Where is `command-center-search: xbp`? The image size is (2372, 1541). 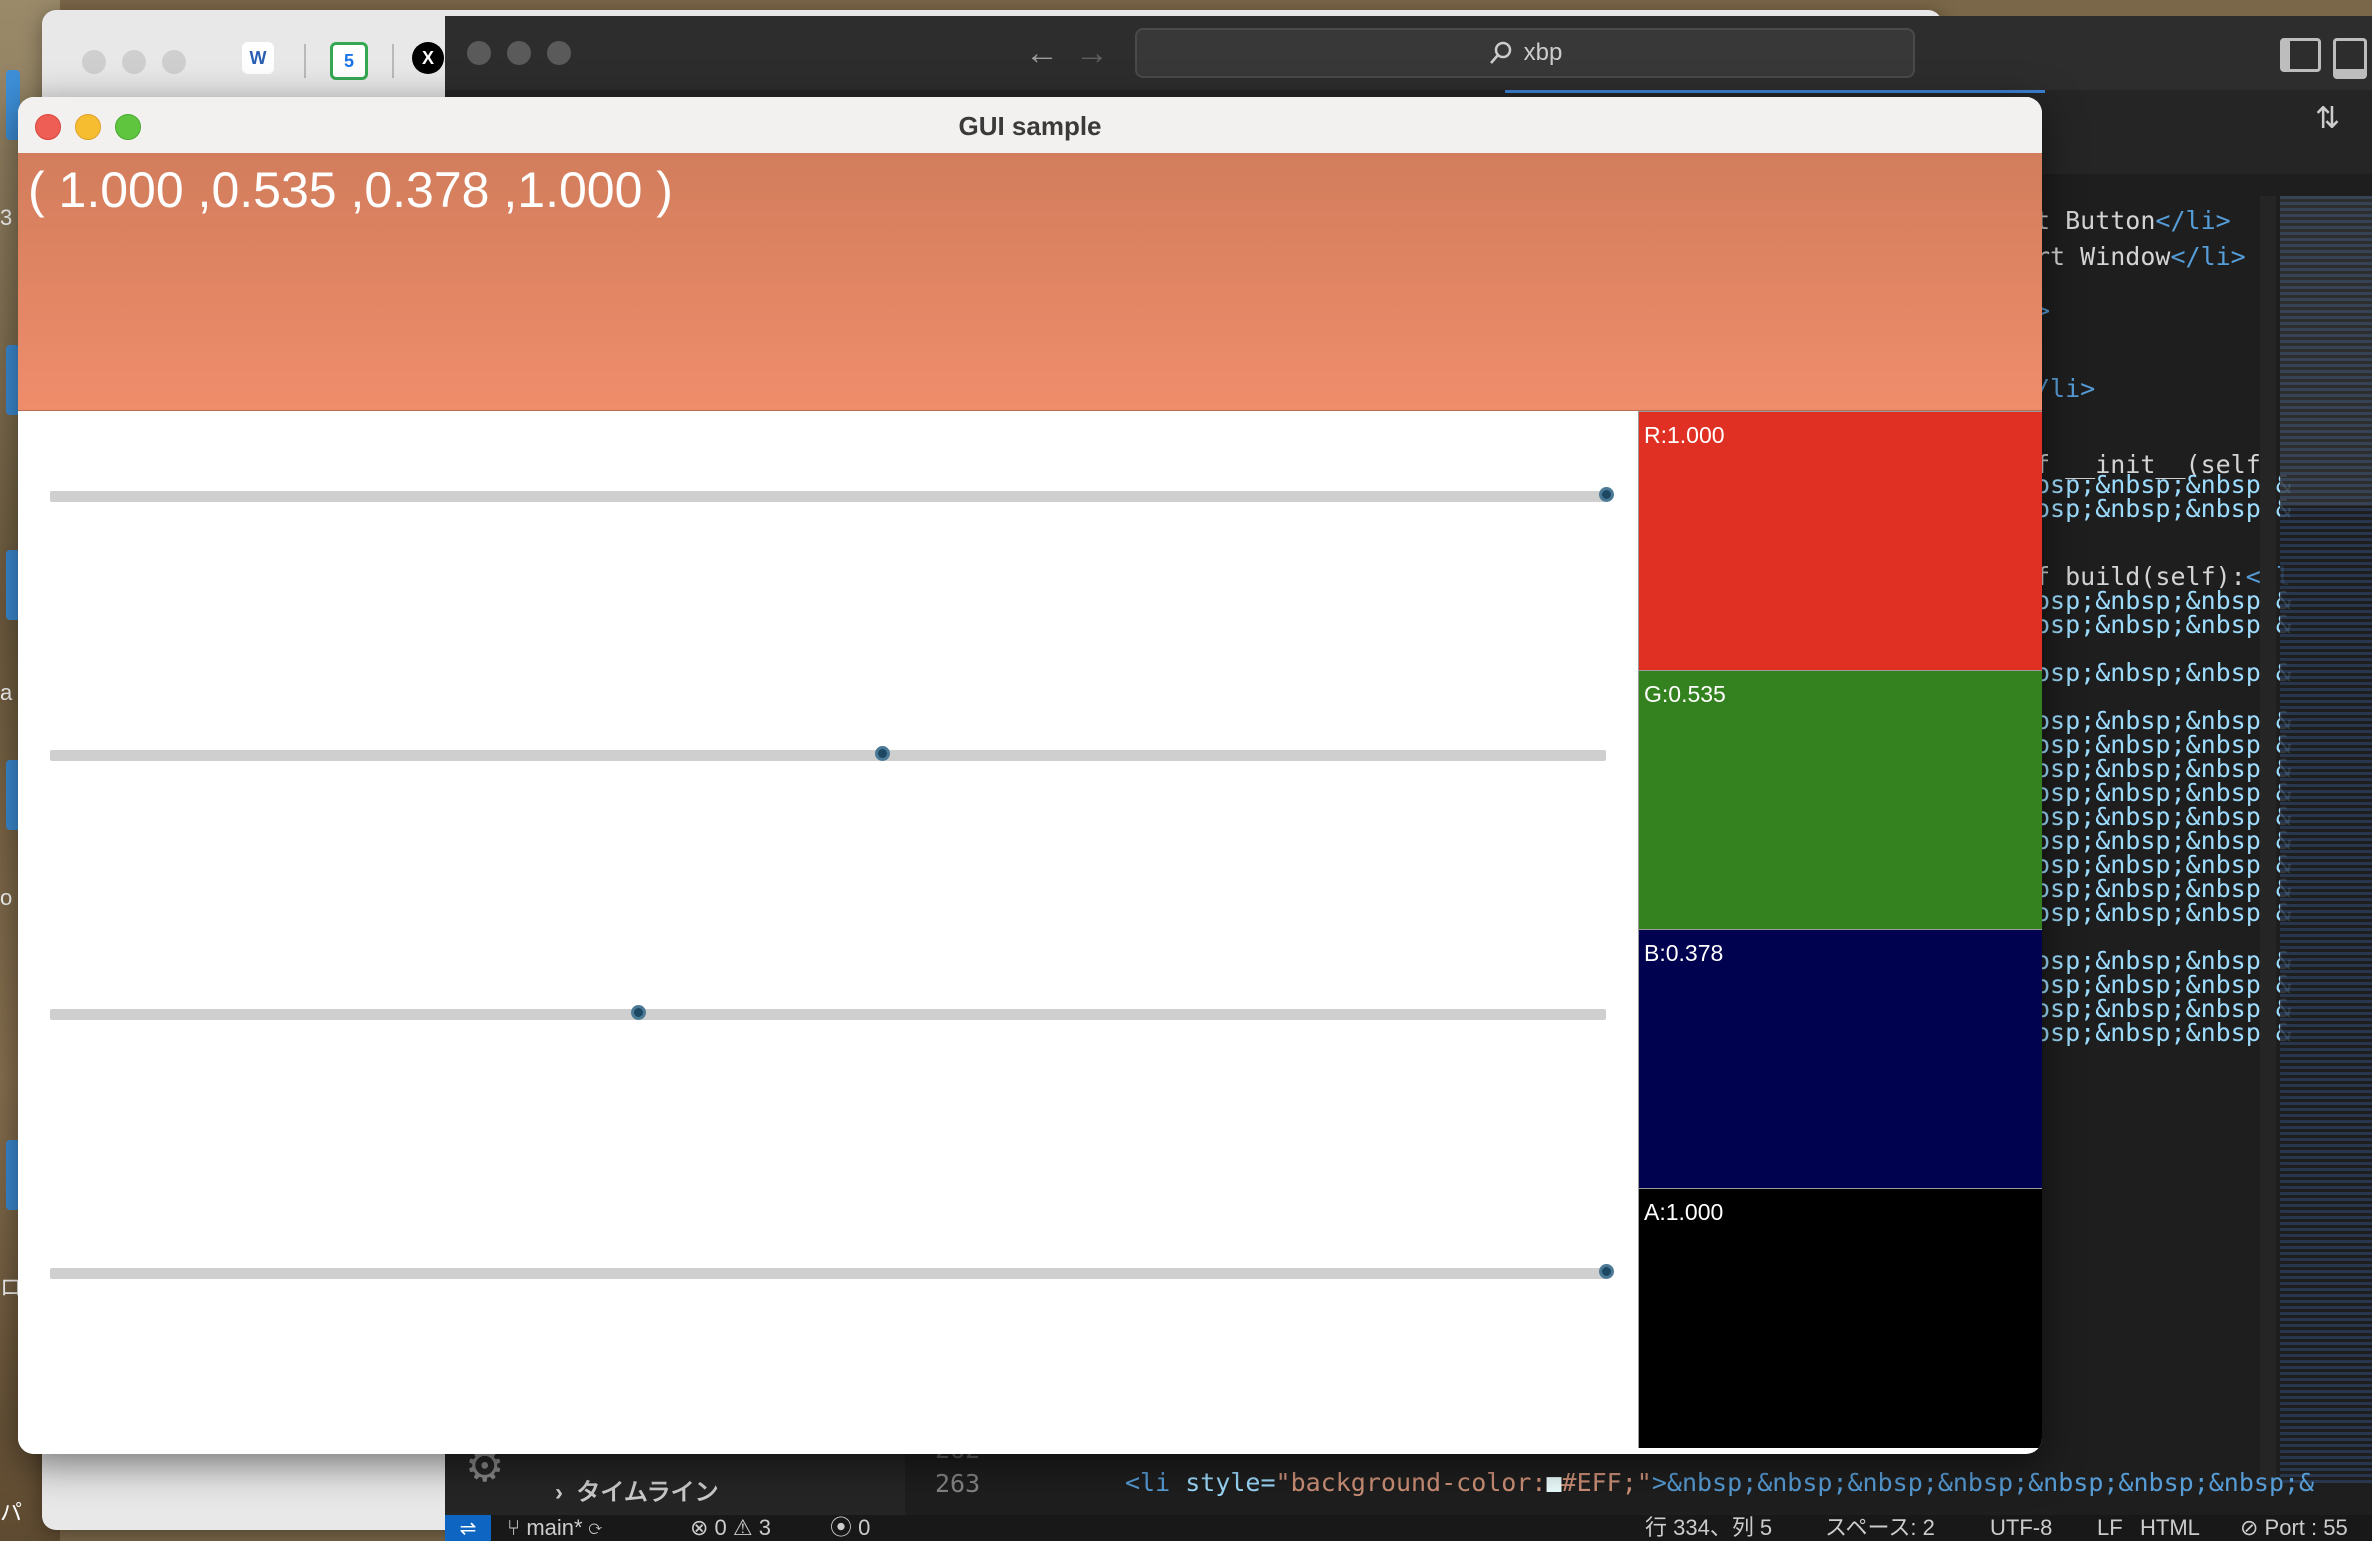 command-center-search: xbp is located at coordinates (1525, 53).